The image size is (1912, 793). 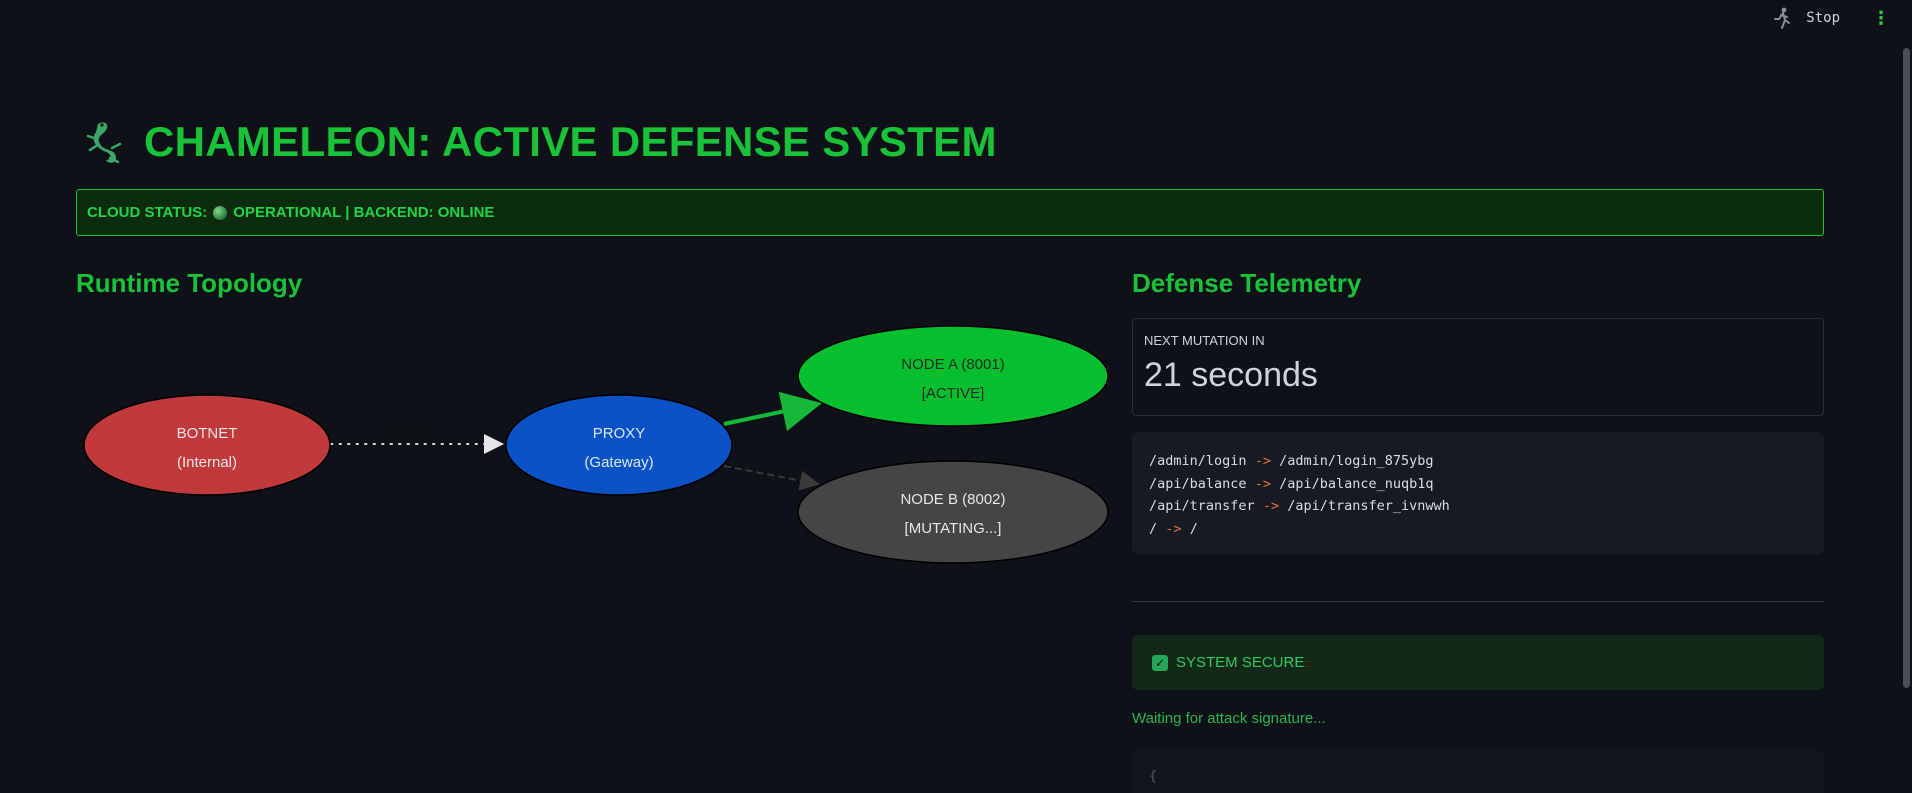 What do you see at coordinates (619, 445) in the screenshot?
I see `node-proxy: PROXY (Gateway)` at bounding box center [619, 445].